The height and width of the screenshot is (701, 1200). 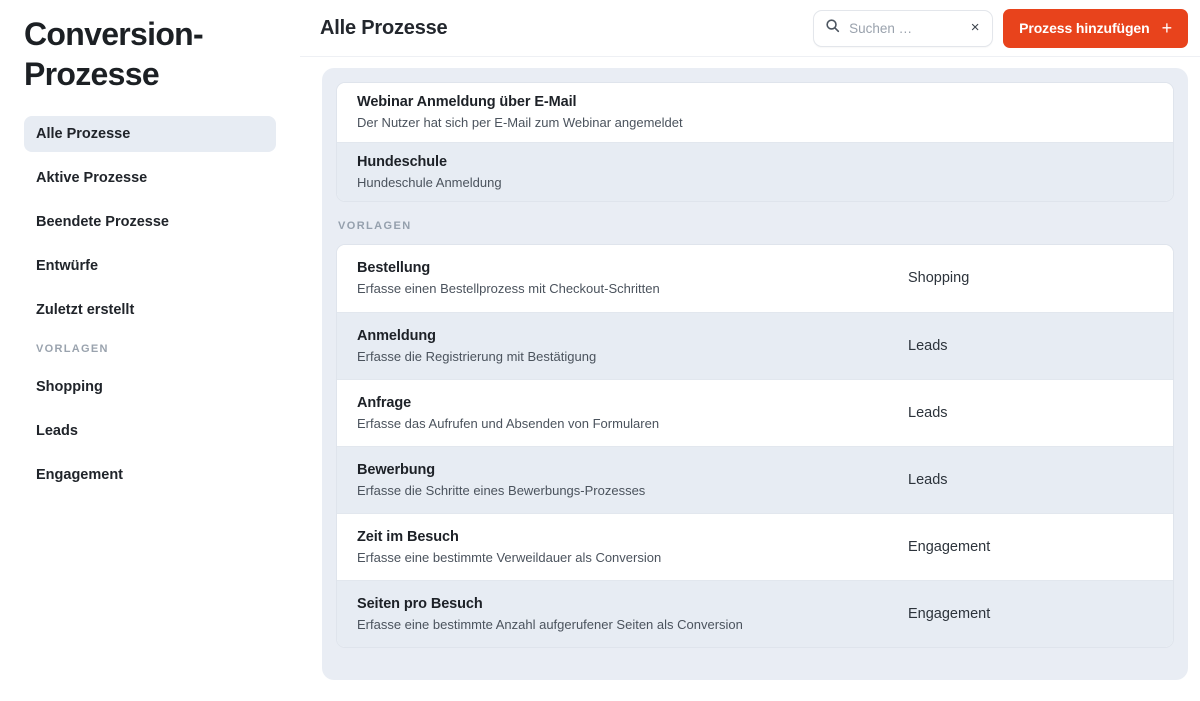 I want to click on row-category: Shopping, so click(x=939, y=278).